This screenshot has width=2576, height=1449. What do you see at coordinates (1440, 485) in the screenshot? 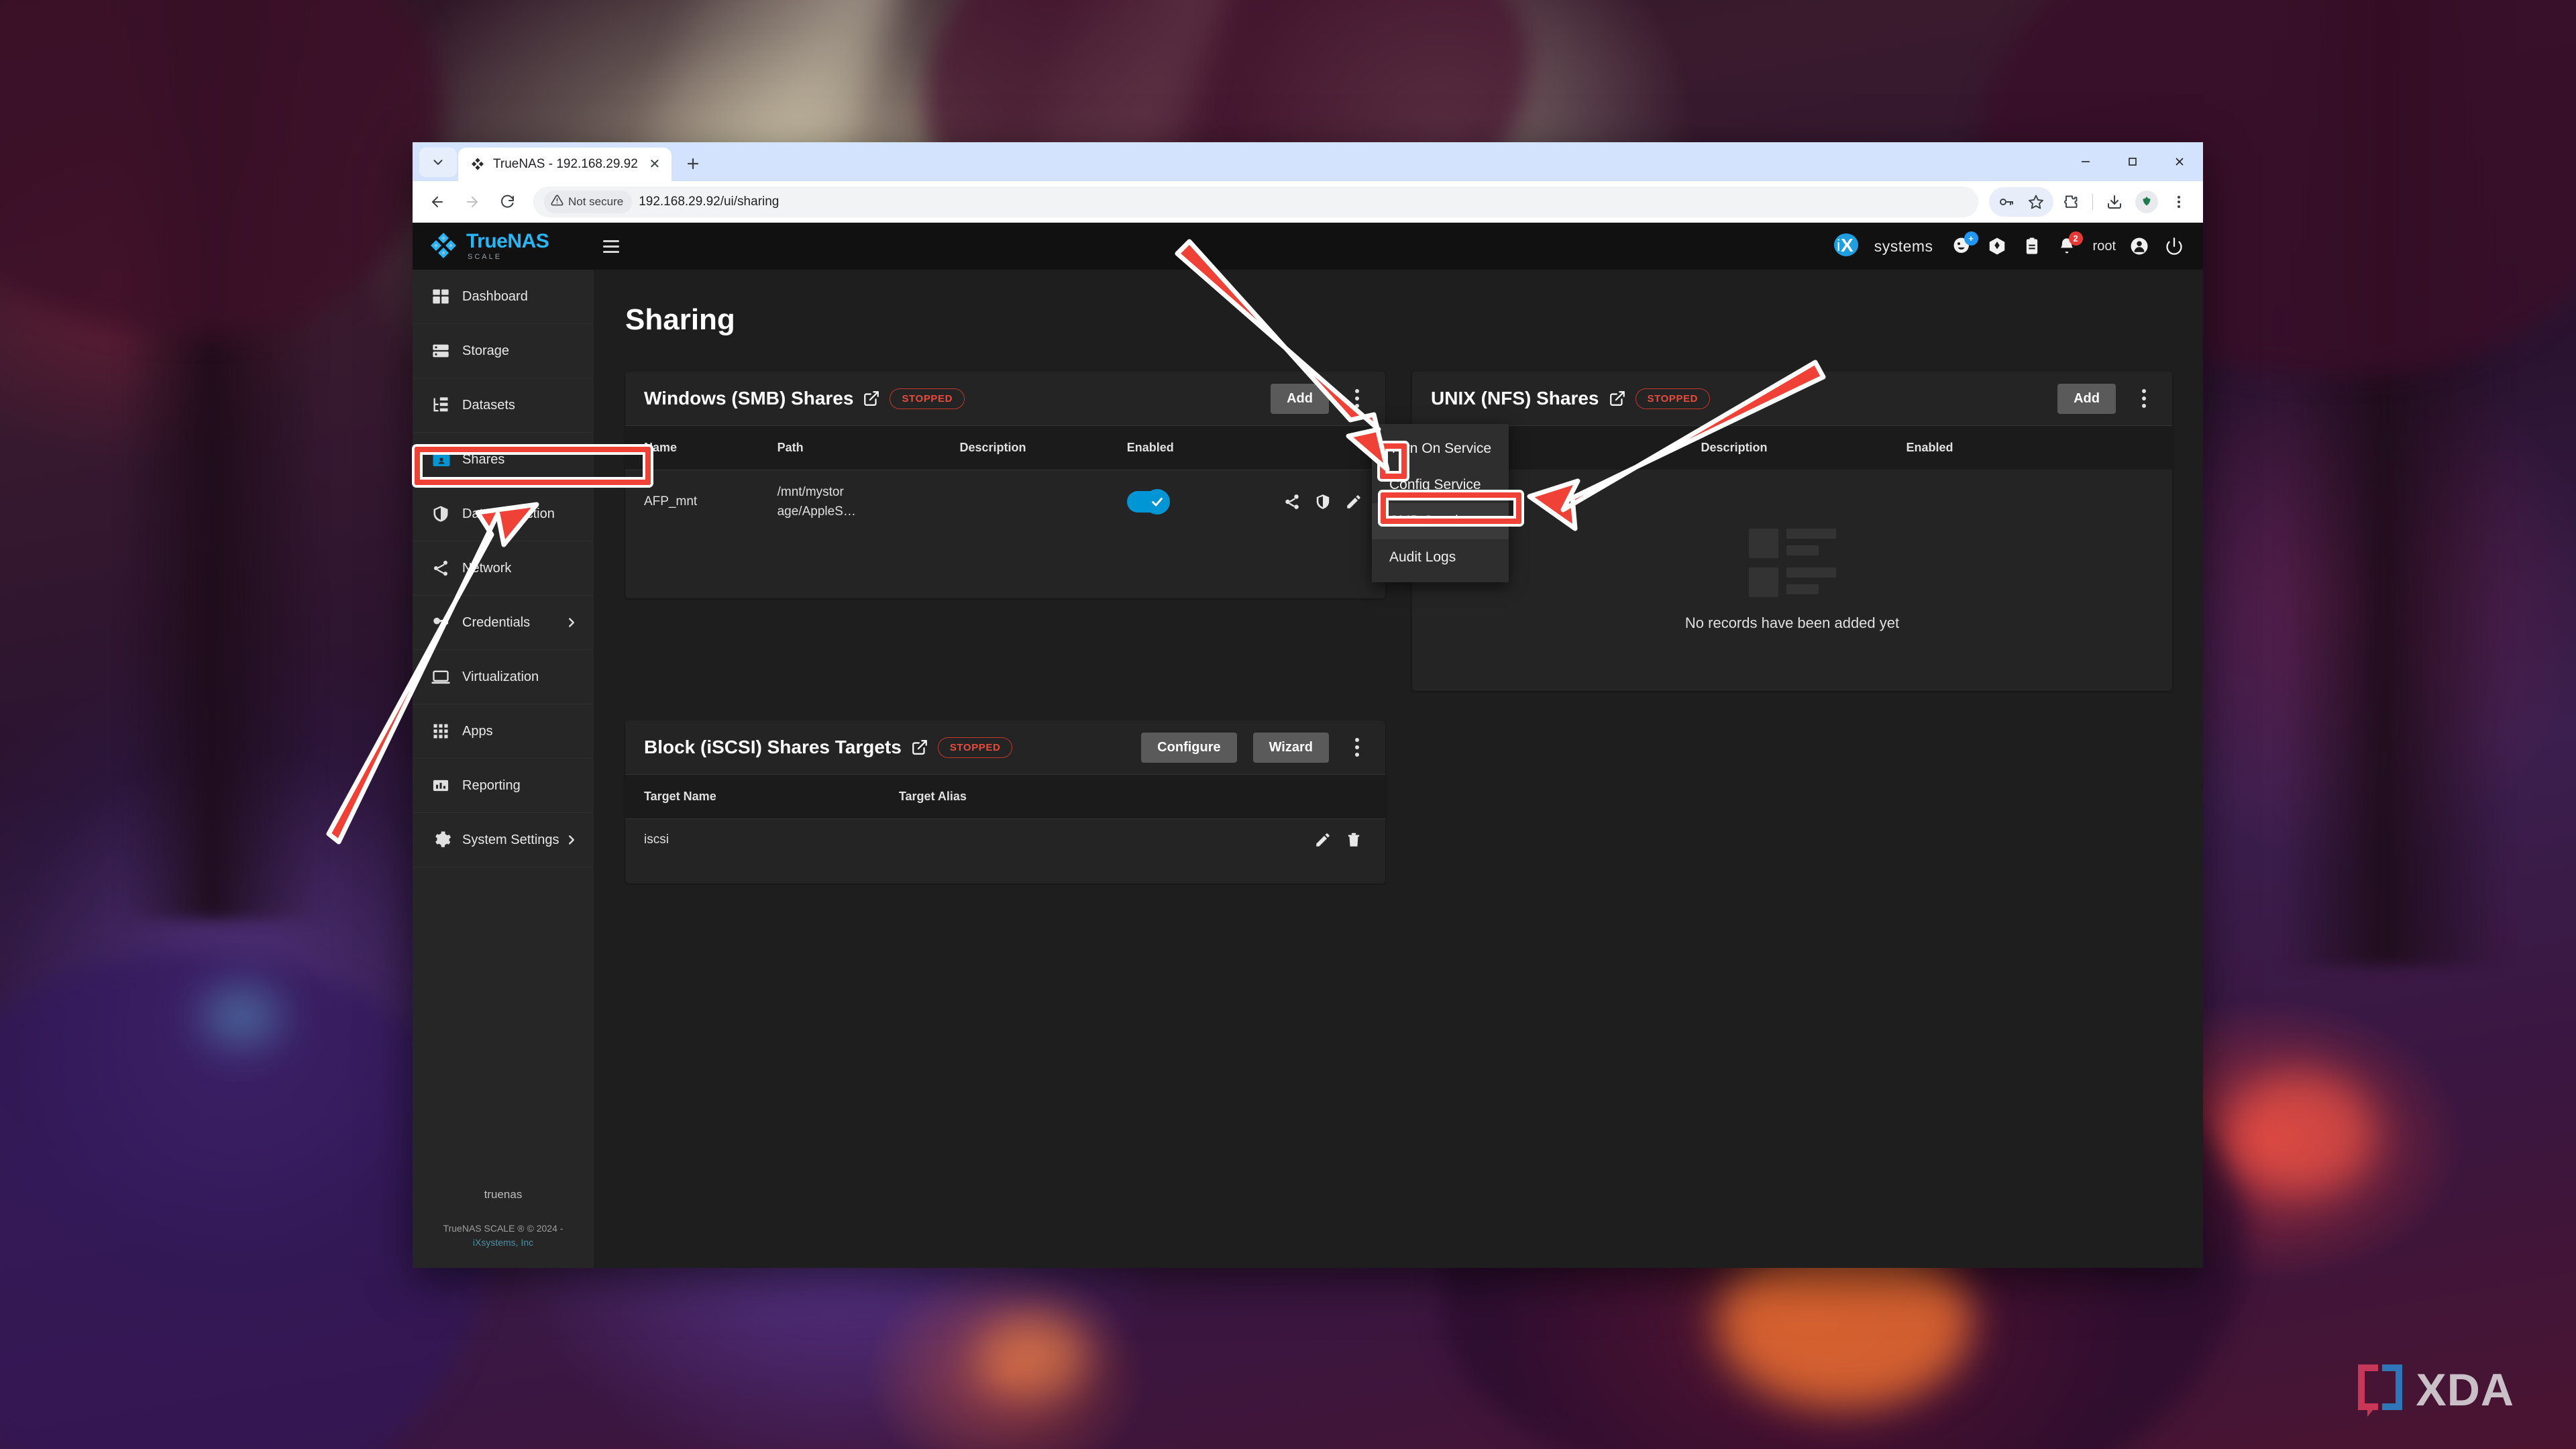
I see `menu-item-config-service: Config Service` at bounding box center [1440, 485].